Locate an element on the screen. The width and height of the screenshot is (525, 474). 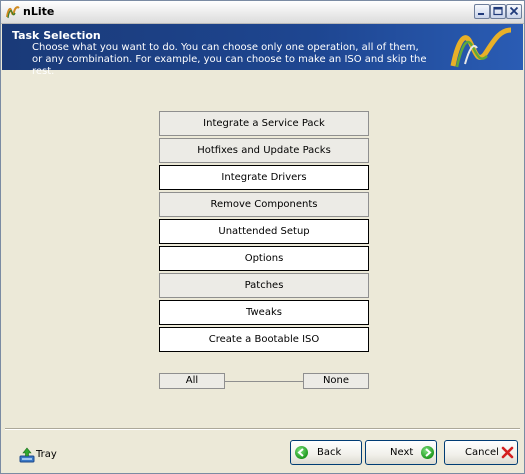
next-button: Next is located at coordinates (401, 452).